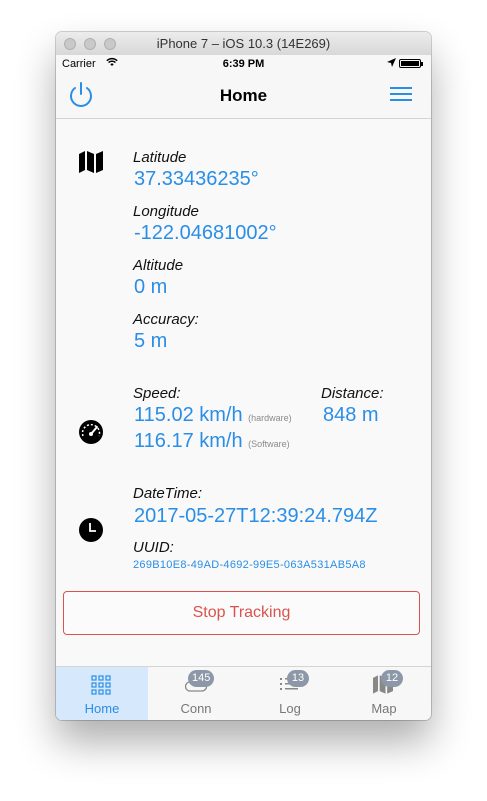  What do you see at coordinates (153, 547) in the screenshot?
I see `uuid-label: UUID:` at bounding box center [153, 547].